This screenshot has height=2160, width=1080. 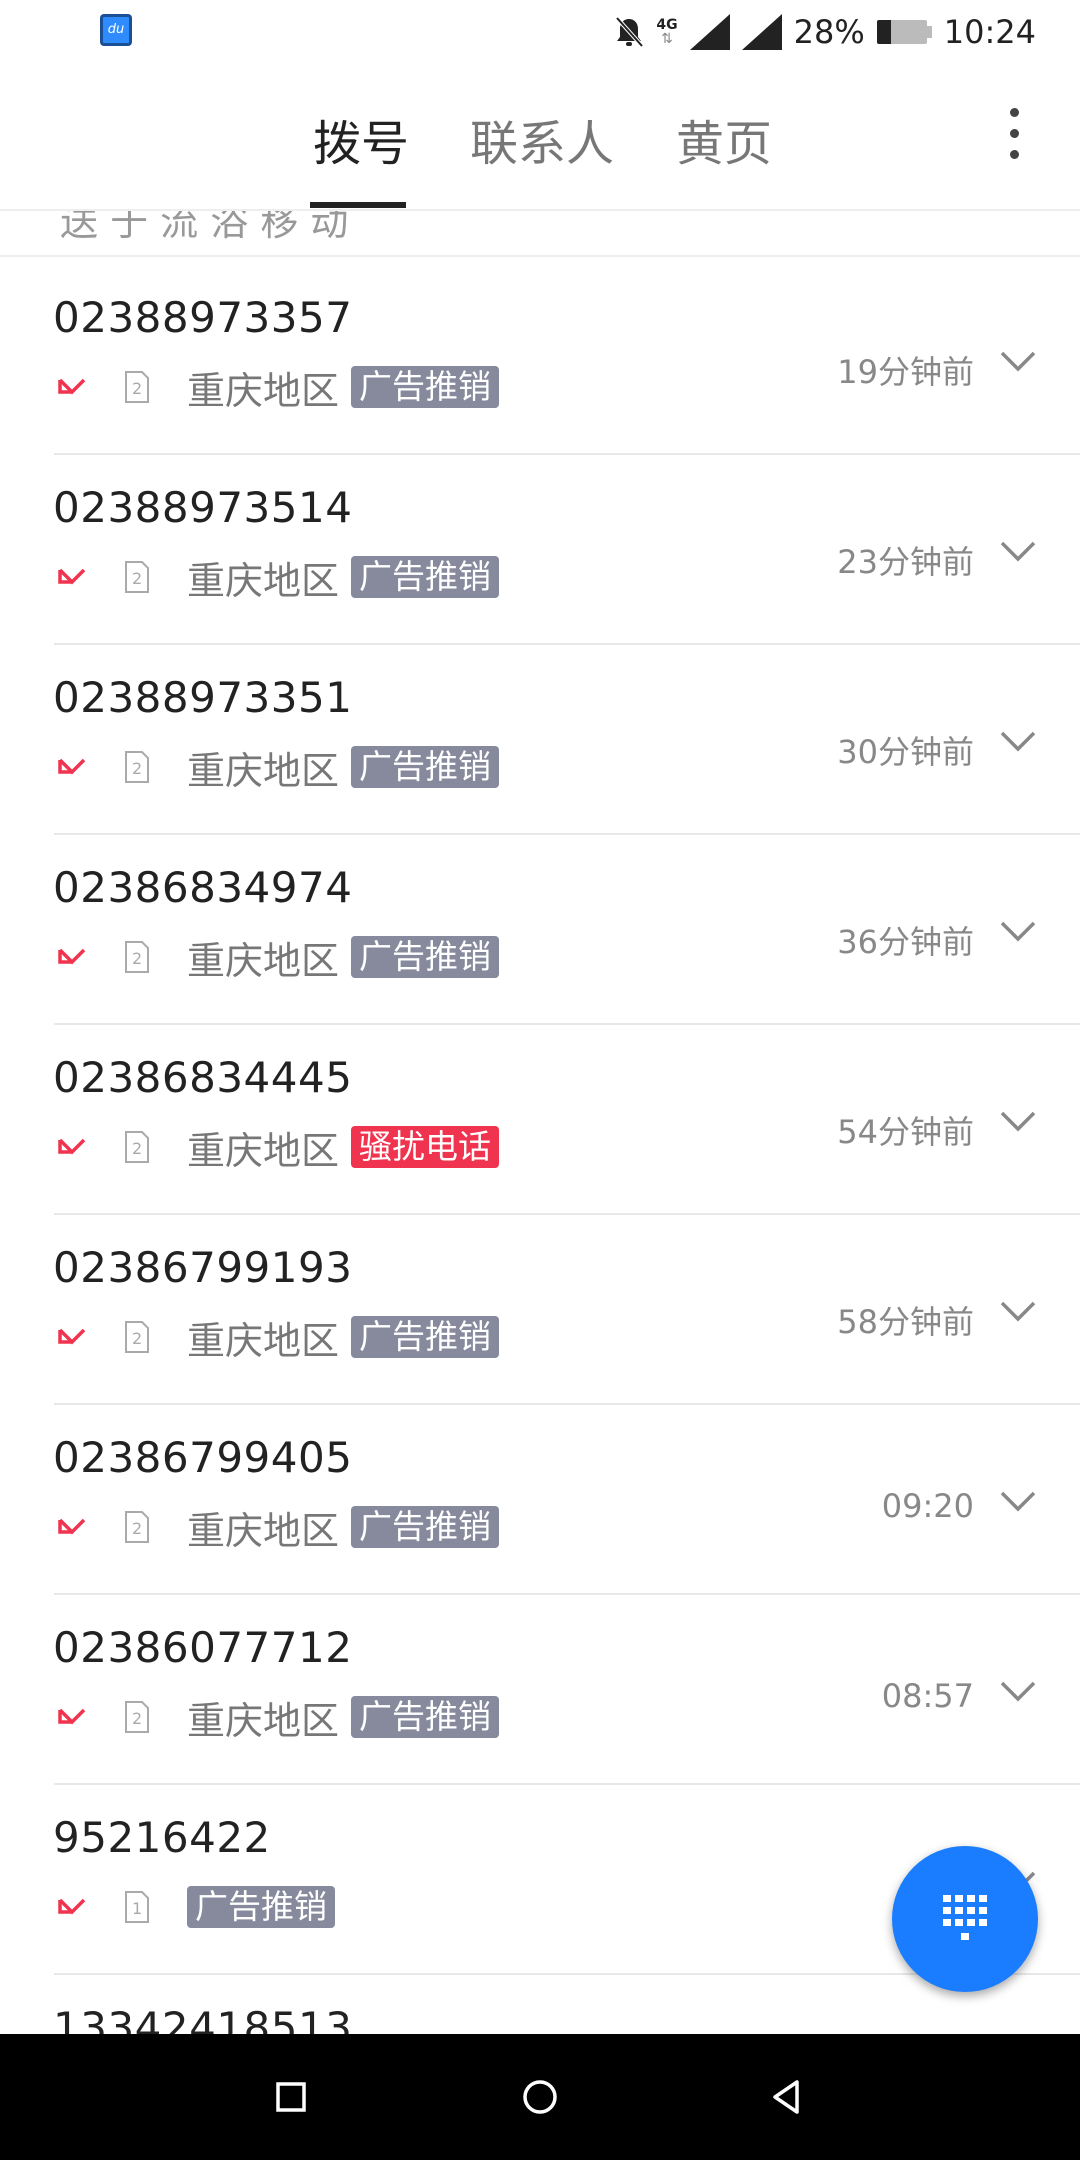 I want to click on call-log-row: 02386799405 2 重庆地区 广告推销 09:20, so click(x=540, y=1500).